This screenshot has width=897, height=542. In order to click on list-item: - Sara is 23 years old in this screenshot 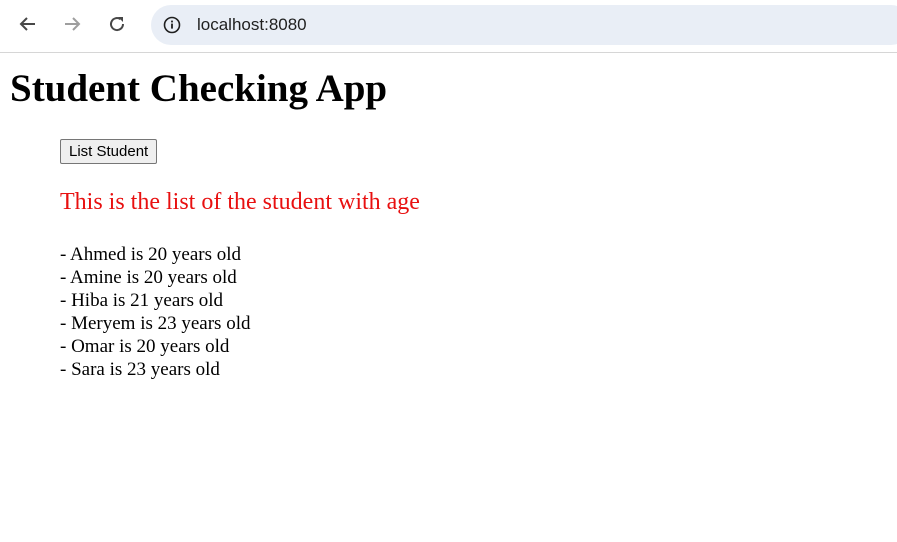, I will do `click(140, 369)`.